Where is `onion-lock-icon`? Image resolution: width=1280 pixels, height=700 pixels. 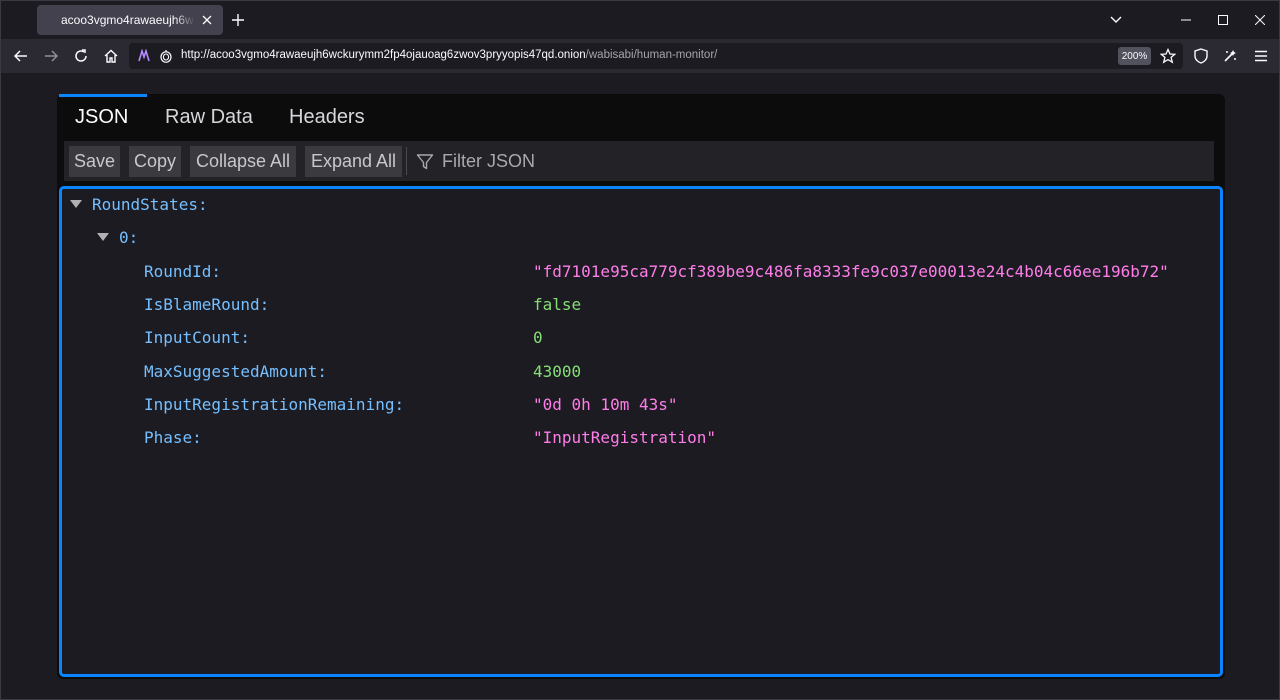
onion-lock-icon is located at coordinates (166, 56).